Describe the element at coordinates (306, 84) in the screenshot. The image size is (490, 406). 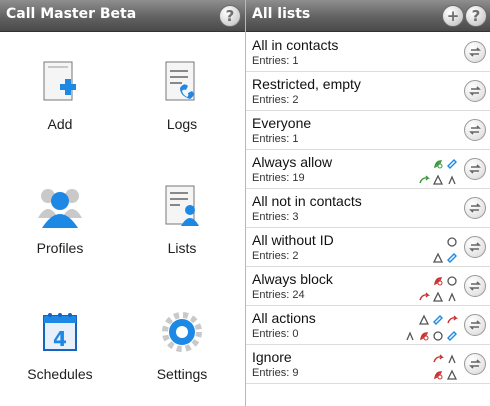
I see `list-name: Restricted, empty` at that location.